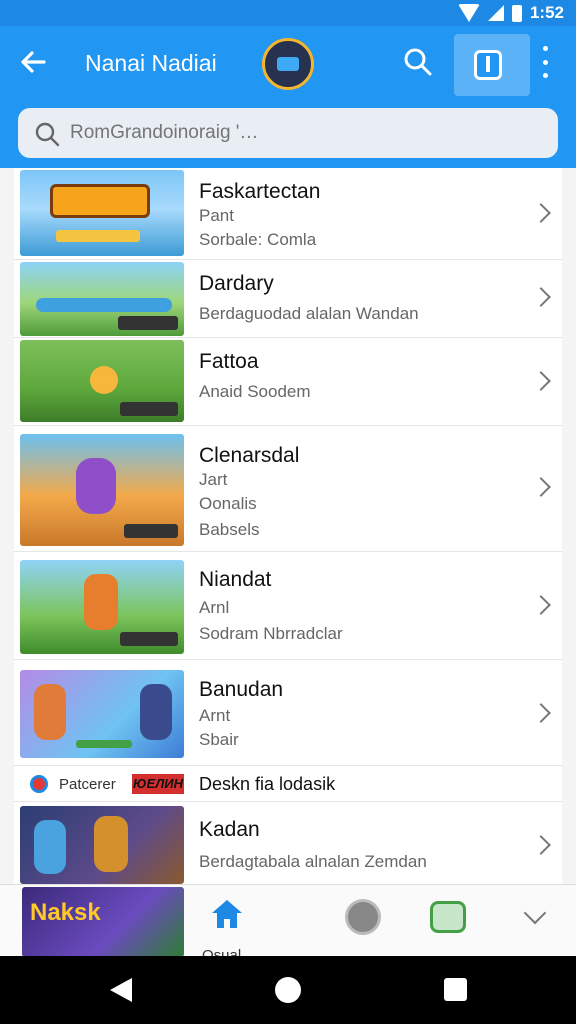 The image size is (576, 1024). What do you see at coordinates (545, 48) in the screenshot?
I see `more-vert-icon` at bounding box center [545, 48].